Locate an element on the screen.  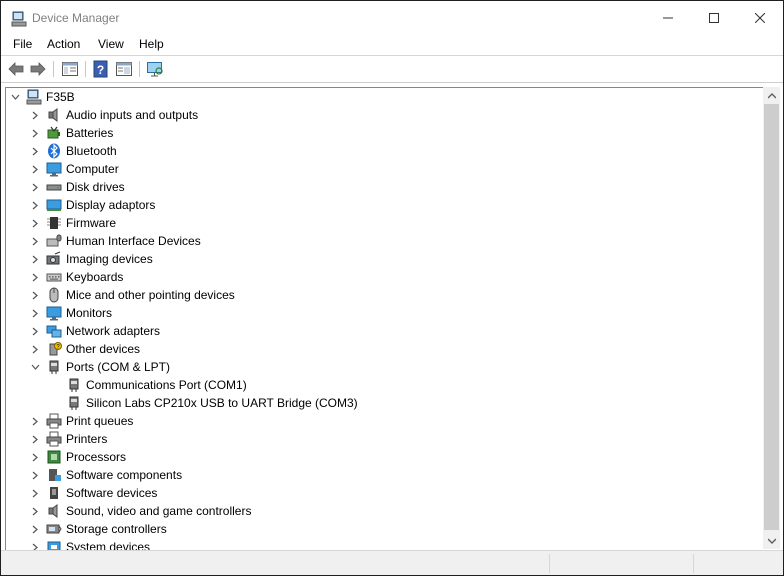
properties-panel-icon is located at coordinates (70, 69).